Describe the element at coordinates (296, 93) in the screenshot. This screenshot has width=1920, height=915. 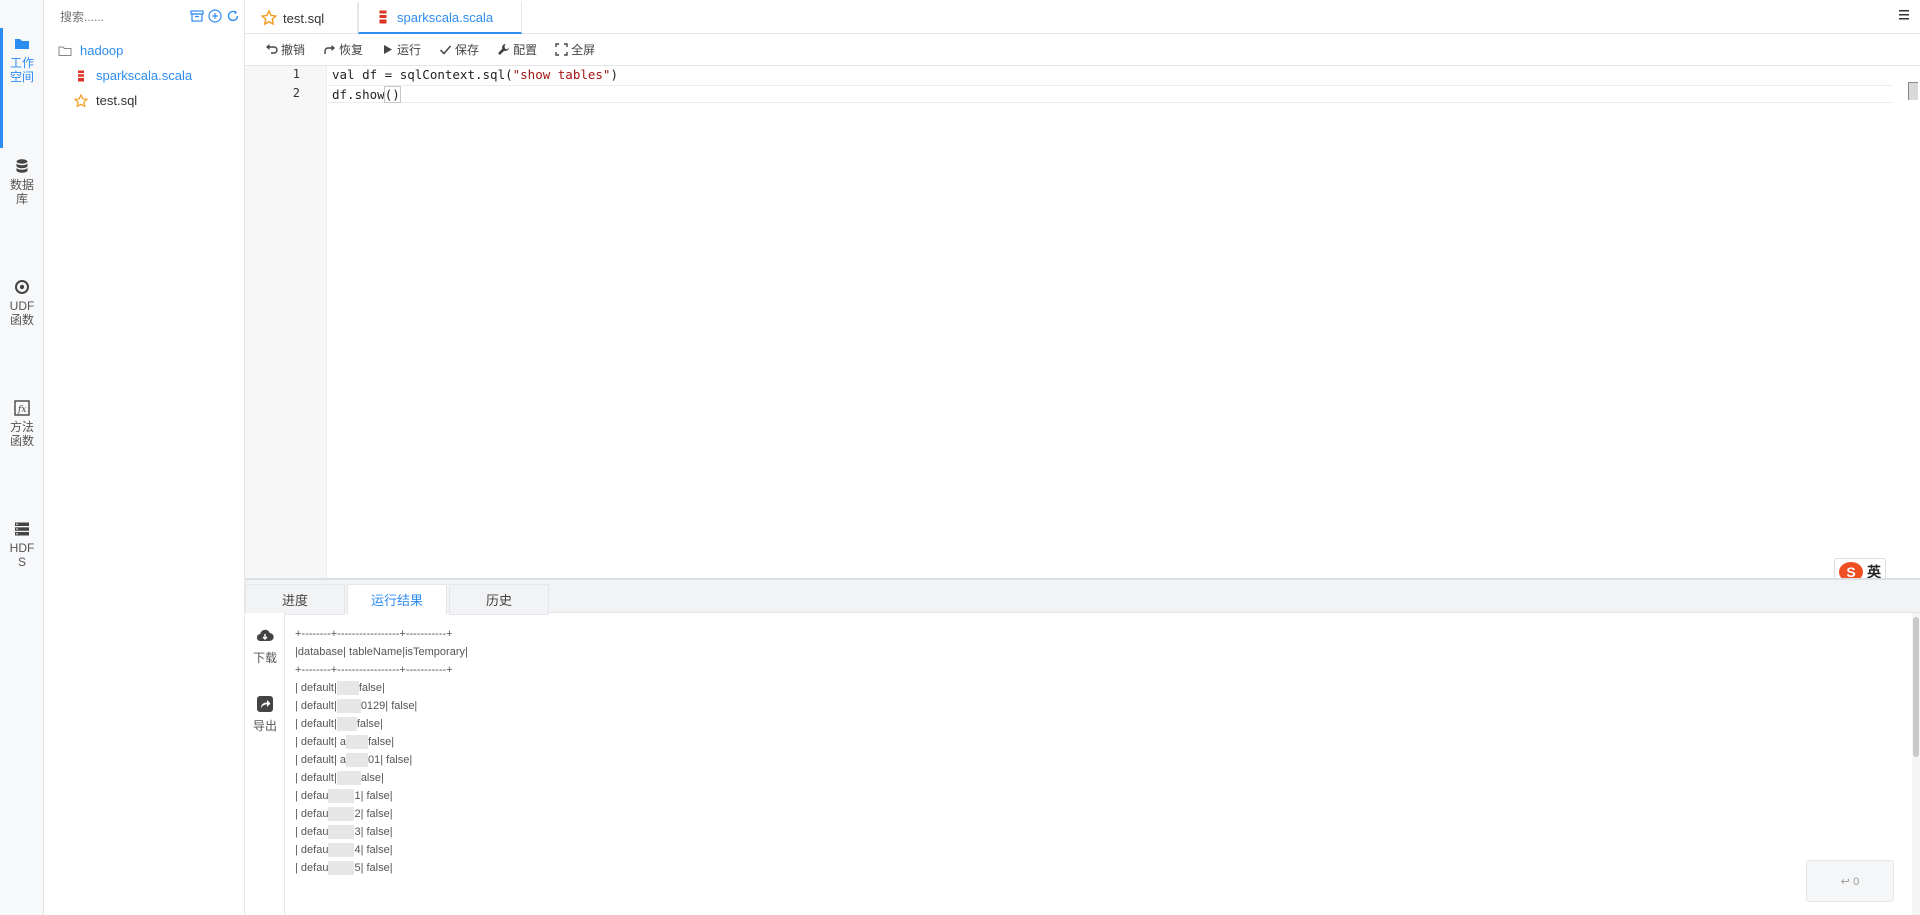
I see `line-number: 2` at that location.